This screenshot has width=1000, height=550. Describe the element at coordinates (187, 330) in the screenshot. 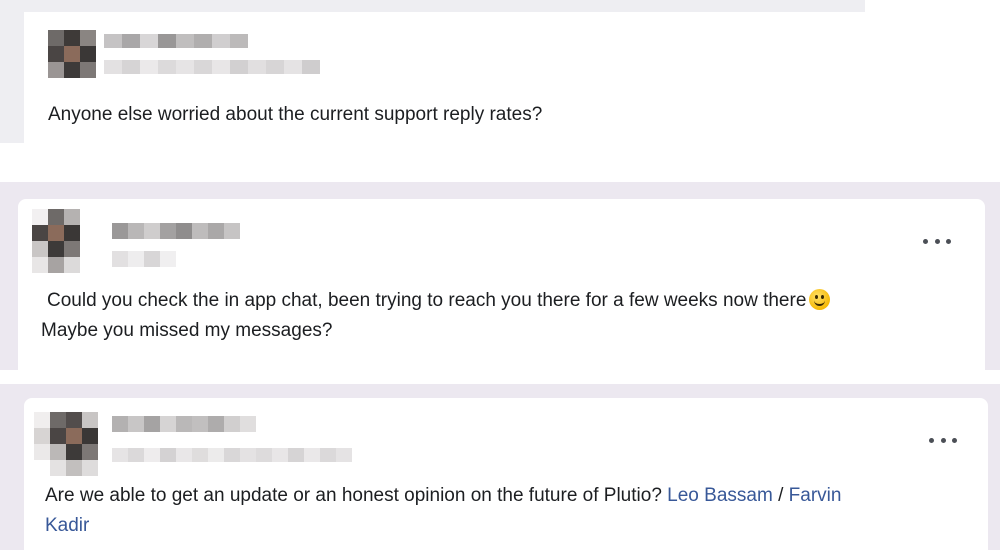

I see `post-body-line2: Maybe you missed my messages?` at that location.